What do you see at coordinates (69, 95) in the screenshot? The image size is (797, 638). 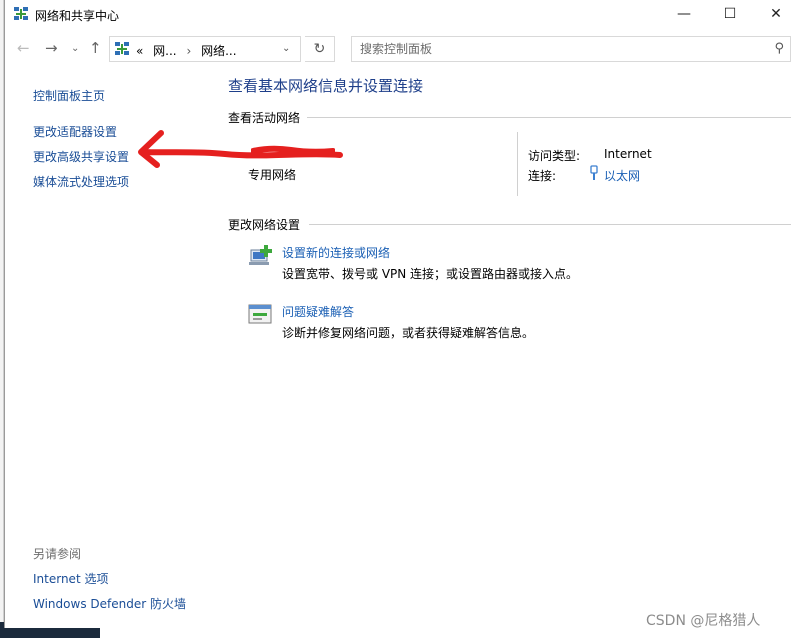 I see `sidebar-item-control-panel-home: 控制面板主页` at bounding box center [69, 95].